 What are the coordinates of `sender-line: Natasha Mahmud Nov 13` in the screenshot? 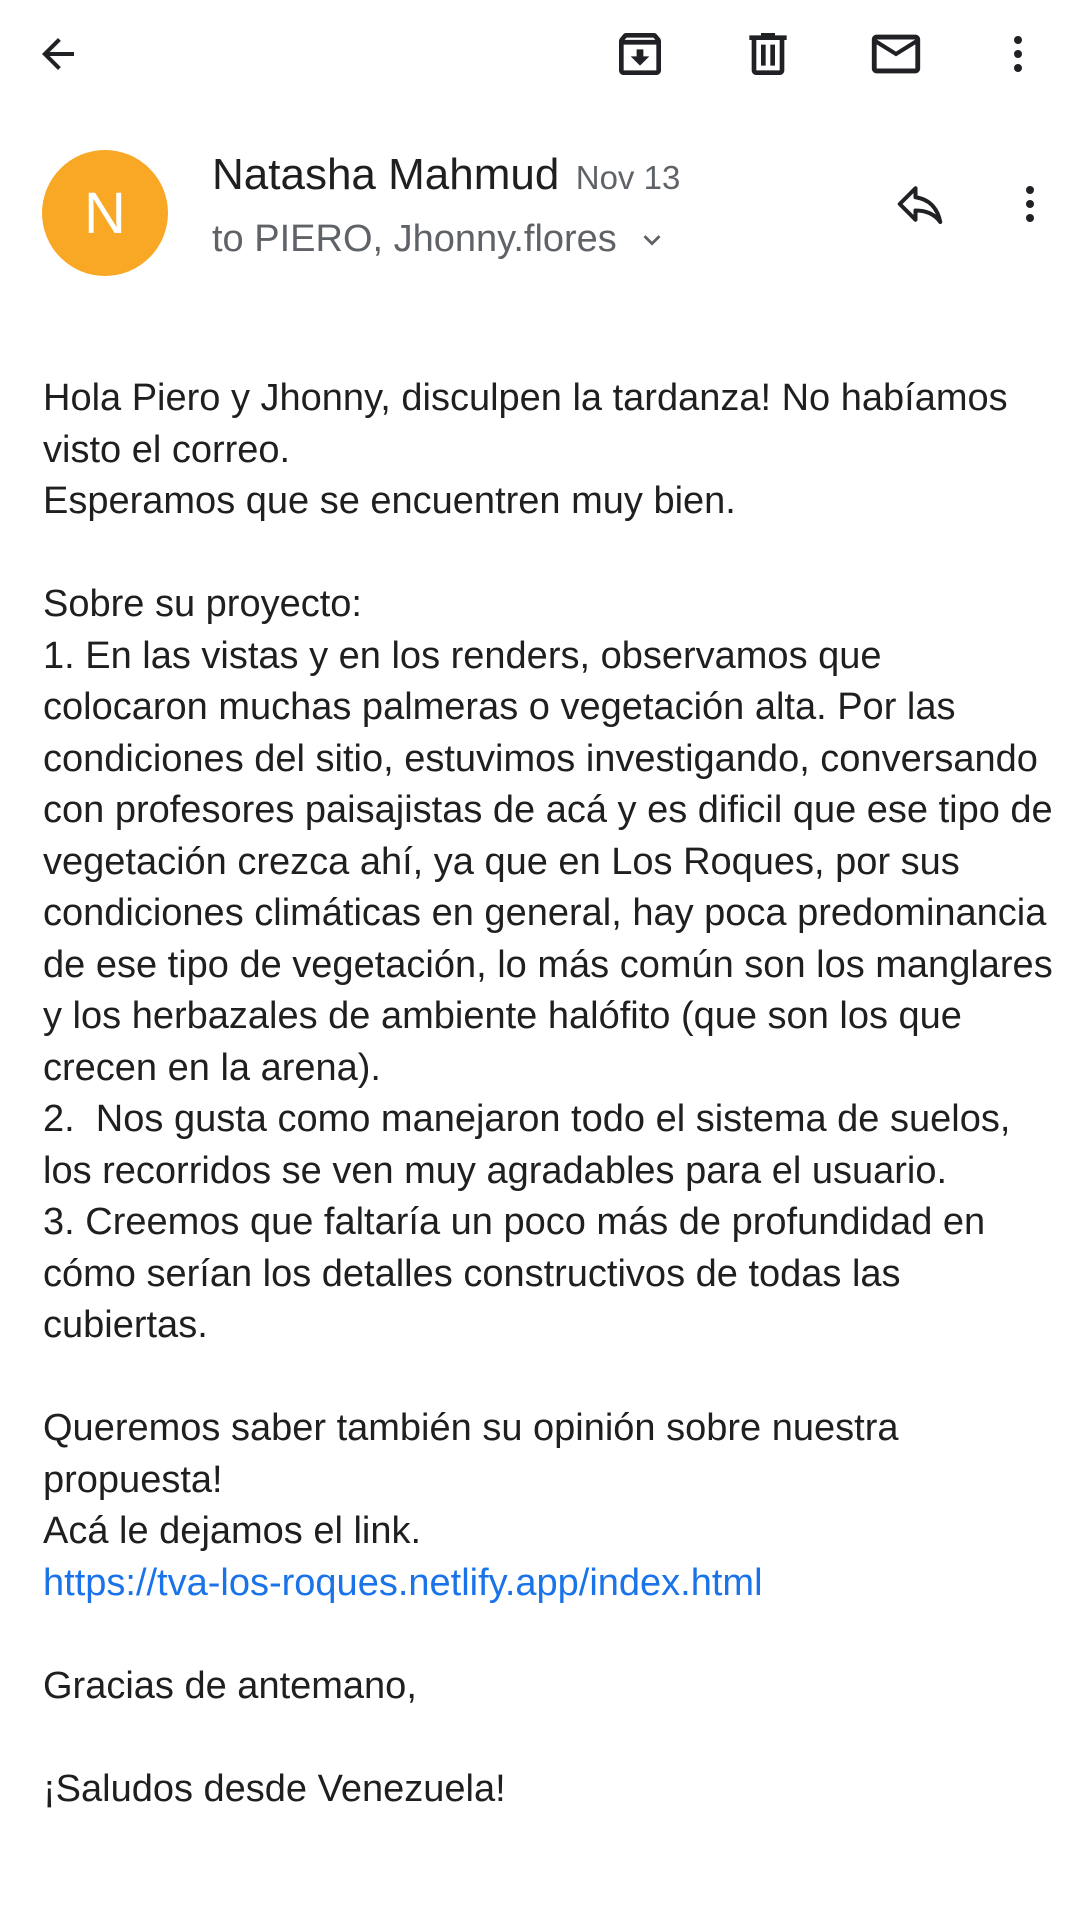 It's located at (446, 175).